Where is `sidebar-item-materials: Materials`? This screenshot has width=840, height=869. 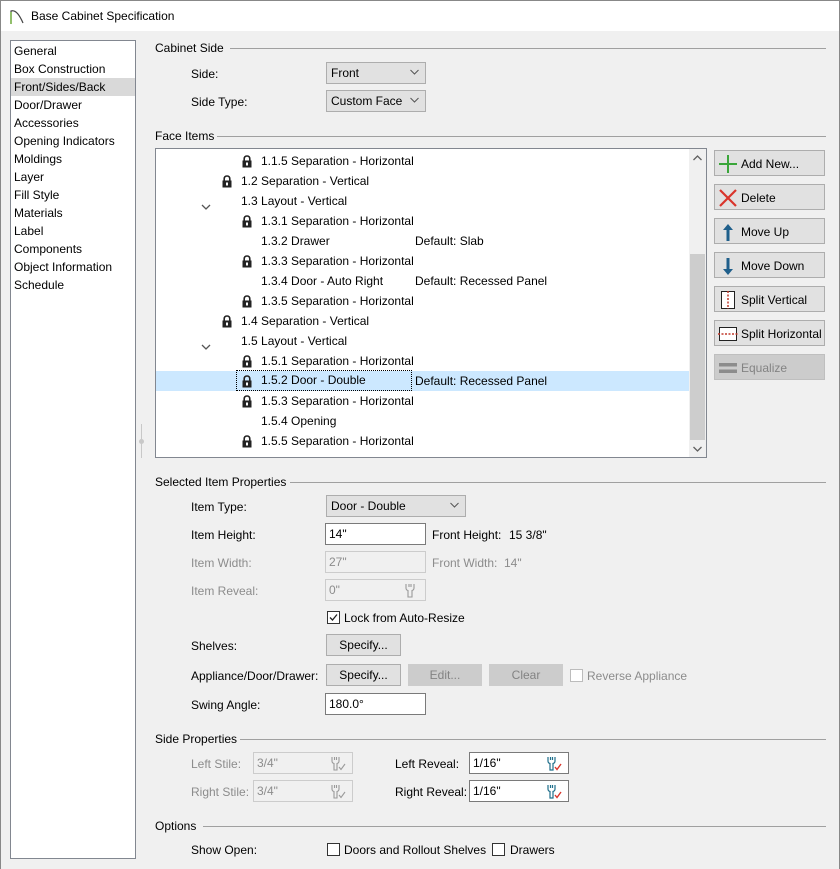
sidebar-item-materials: Materials is located at coordinates (73, 213).